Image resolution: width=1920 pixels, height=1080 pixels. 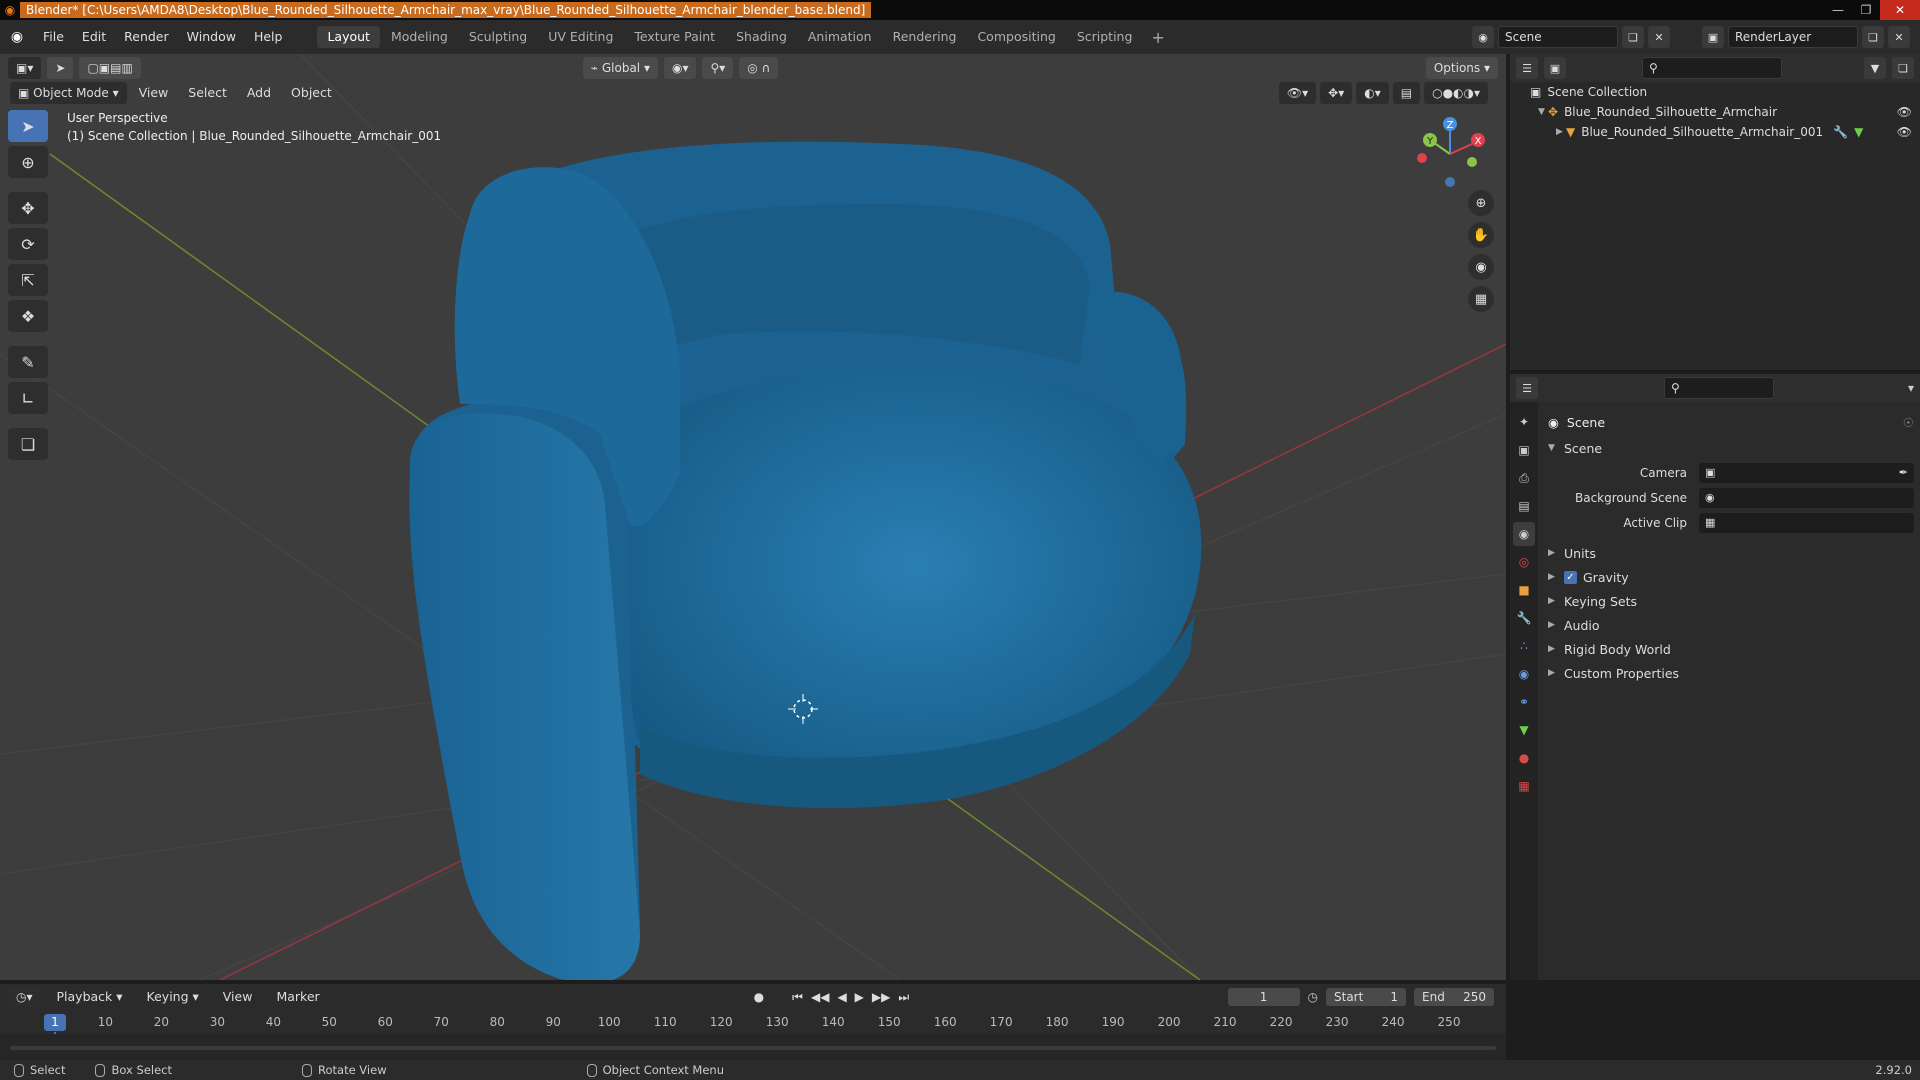 What do you see at coordinates (1524, 478) in the screenshot?
I see `output-tab-icon: ⎙` at bounding box center [1524, 478].